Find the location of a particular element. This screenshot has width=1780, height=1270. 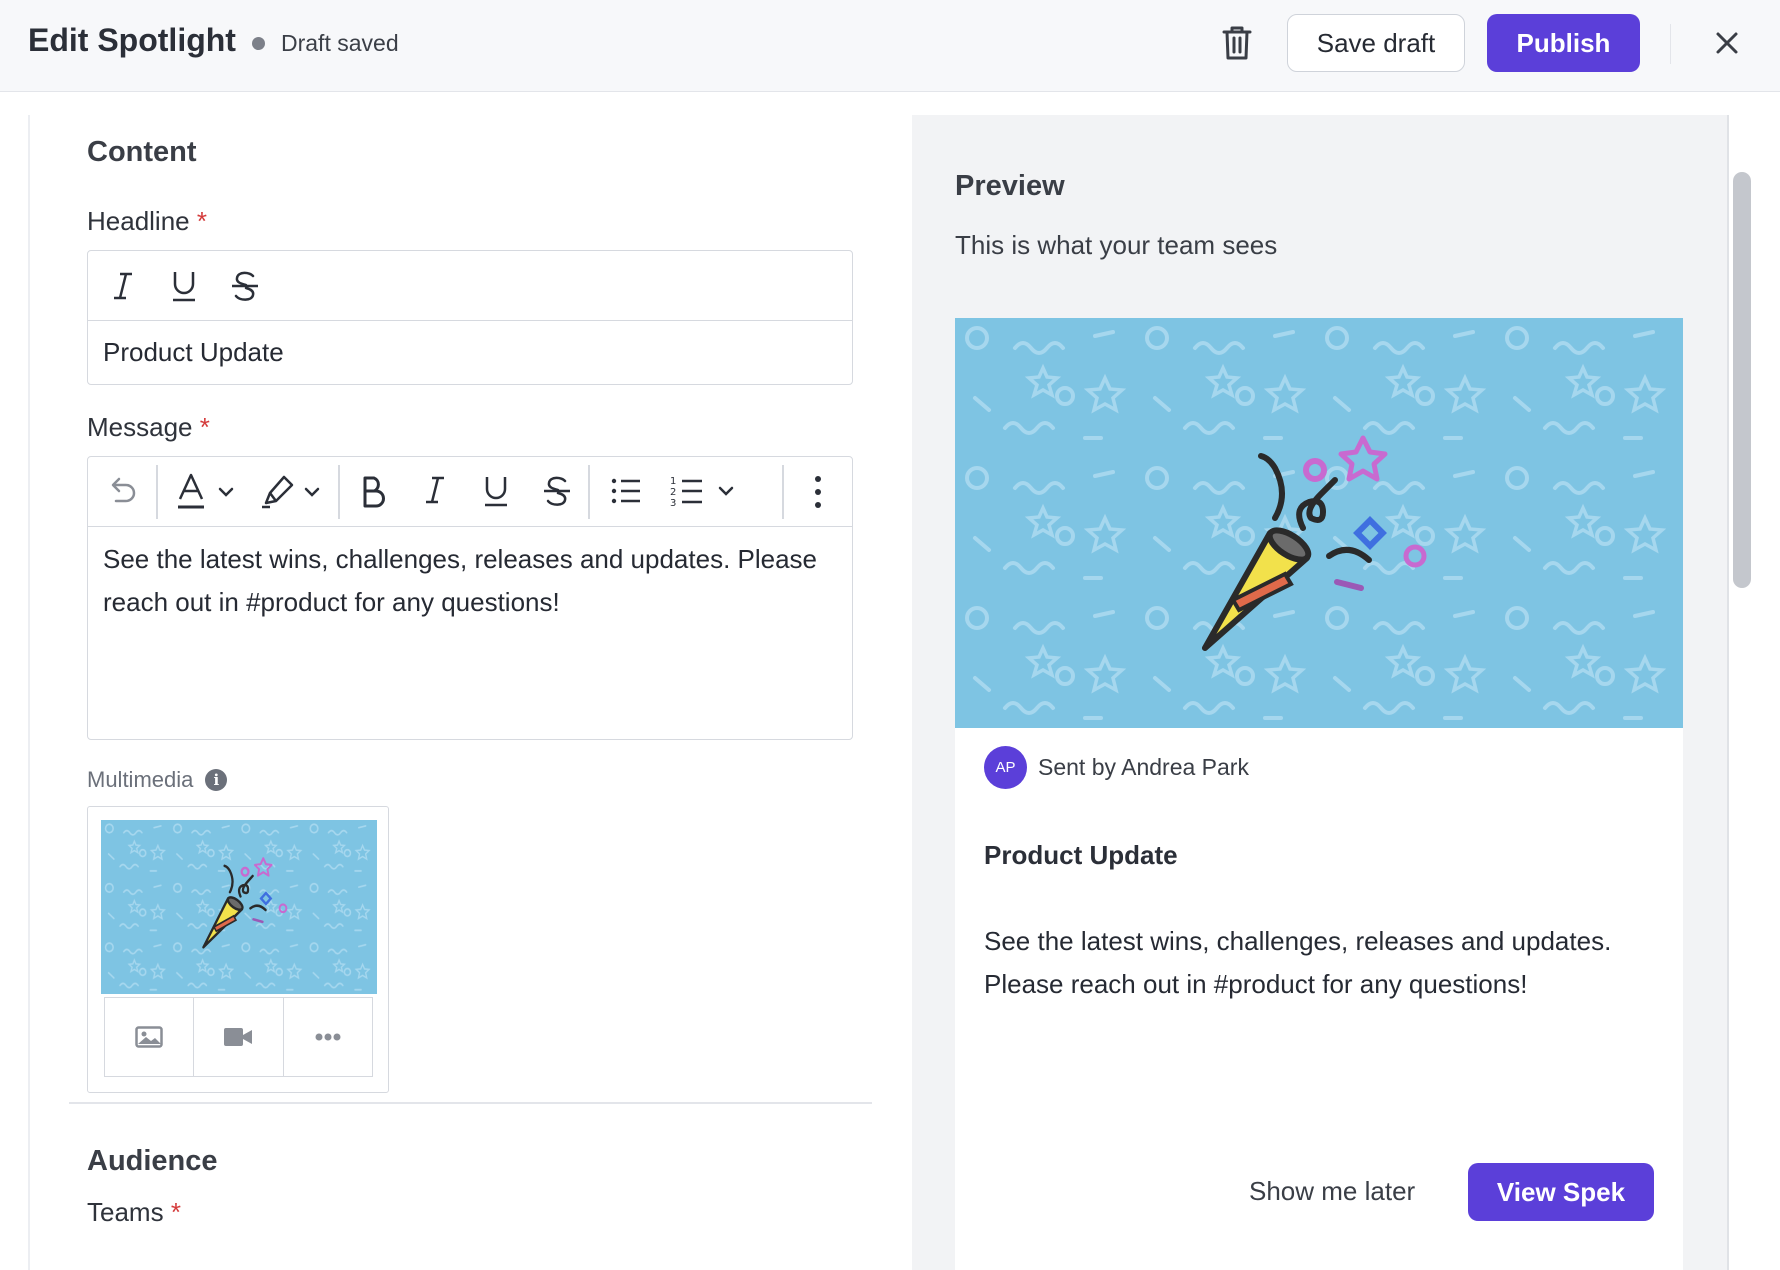

close-icon is located at coordinates (1727, 43).